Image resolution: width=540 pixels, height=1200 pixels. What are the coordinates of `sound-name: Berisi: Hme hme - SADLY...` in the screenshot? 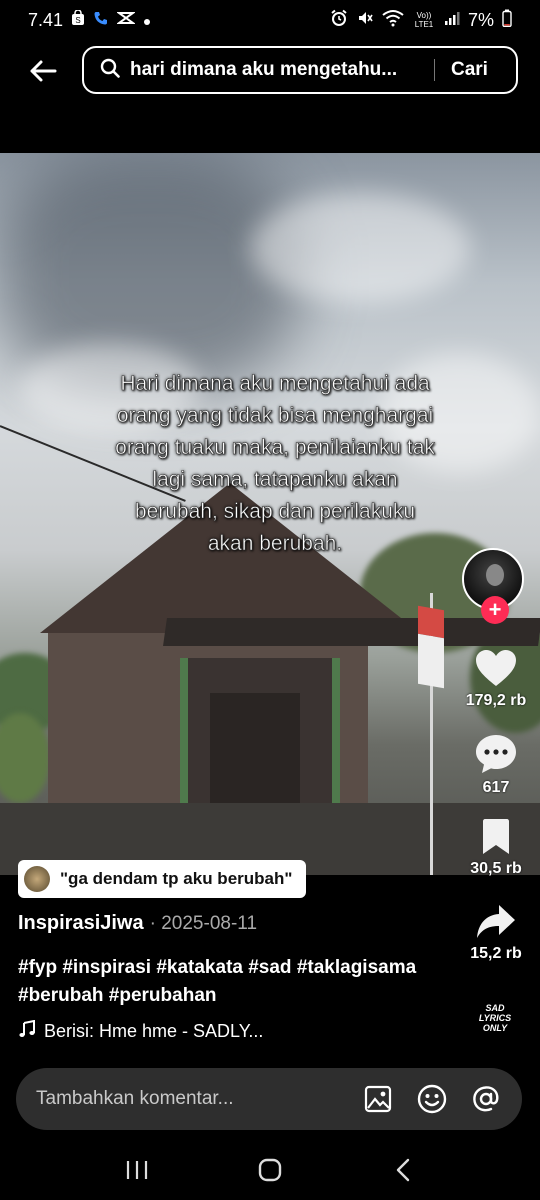 It's located at (154, 1031).